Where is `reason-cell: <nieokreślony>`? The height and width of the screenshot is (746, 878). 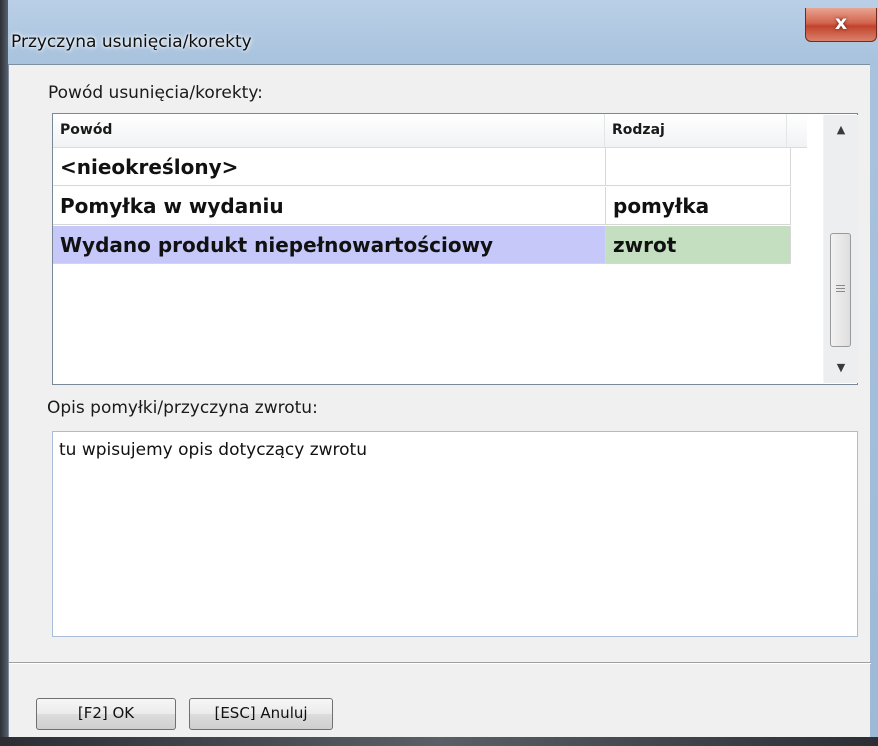 reason-cell: <nieokreślony> is located at coordinates (329, 167).